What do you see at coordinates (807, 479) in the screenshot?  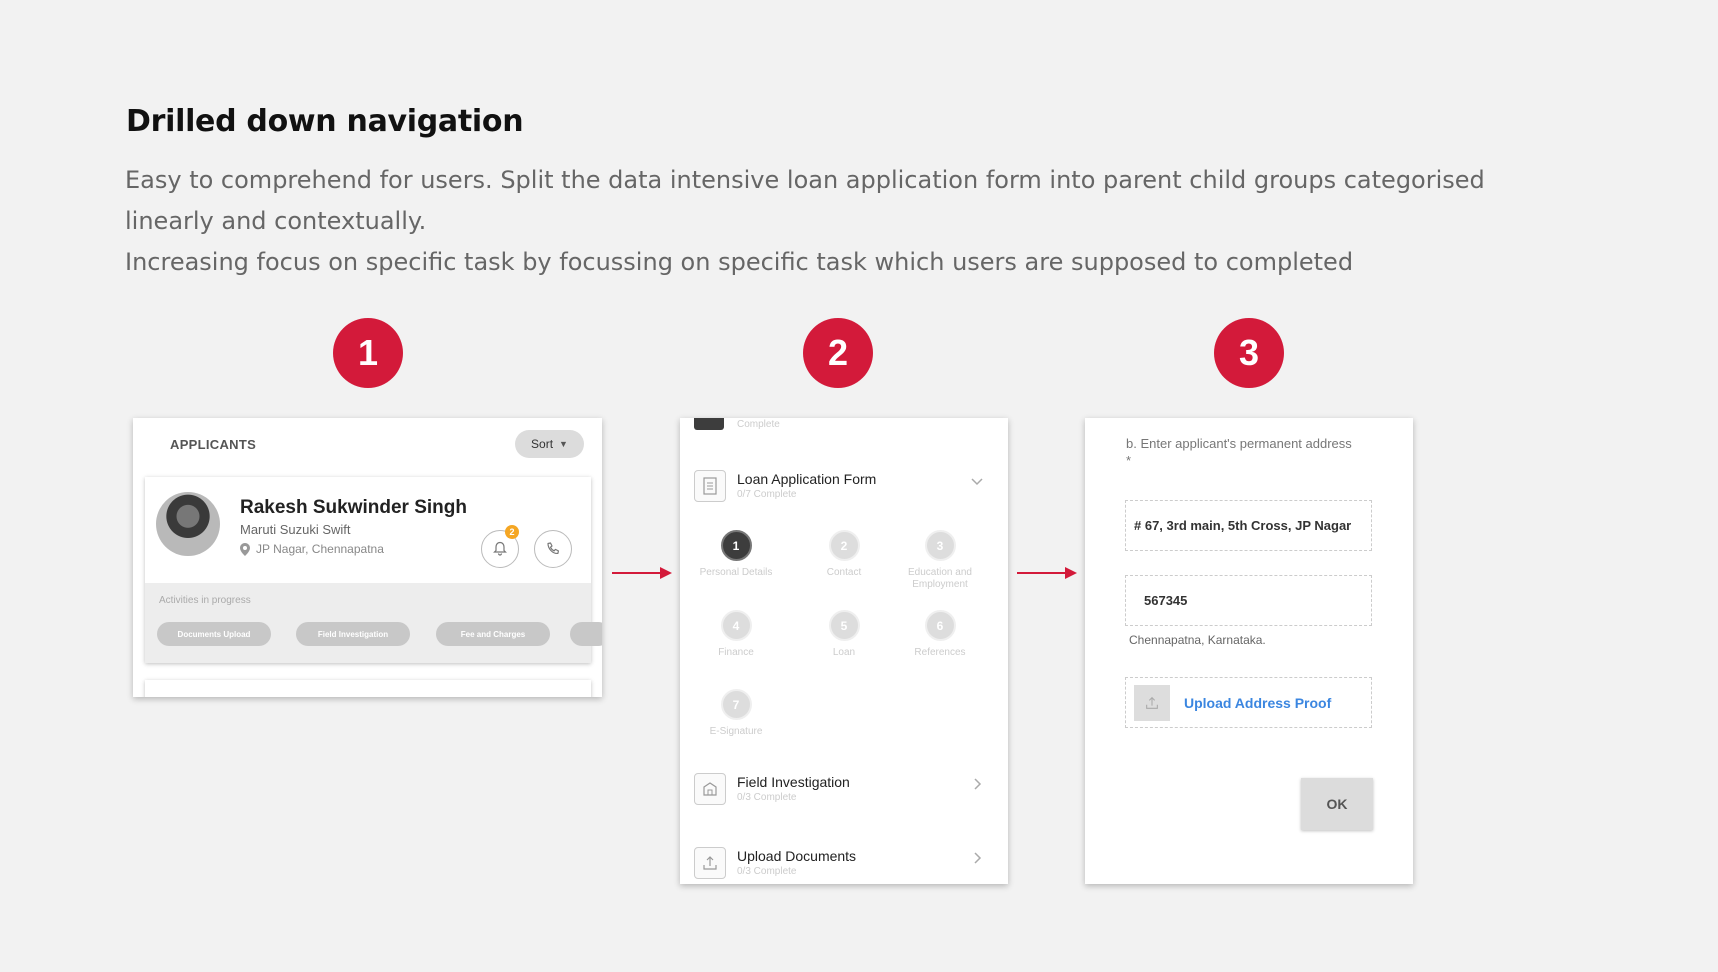 I see `section-title: Loan Application Form` at bounding box center [807, 479].